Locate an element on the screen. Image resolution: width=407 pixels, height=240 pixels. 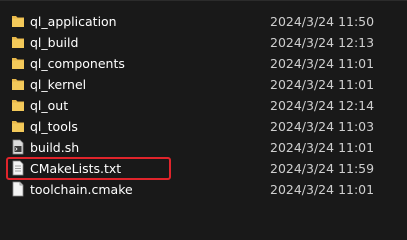
file-modified-date: 2024/3/24 11:03 is located at coordinates (322, 126).